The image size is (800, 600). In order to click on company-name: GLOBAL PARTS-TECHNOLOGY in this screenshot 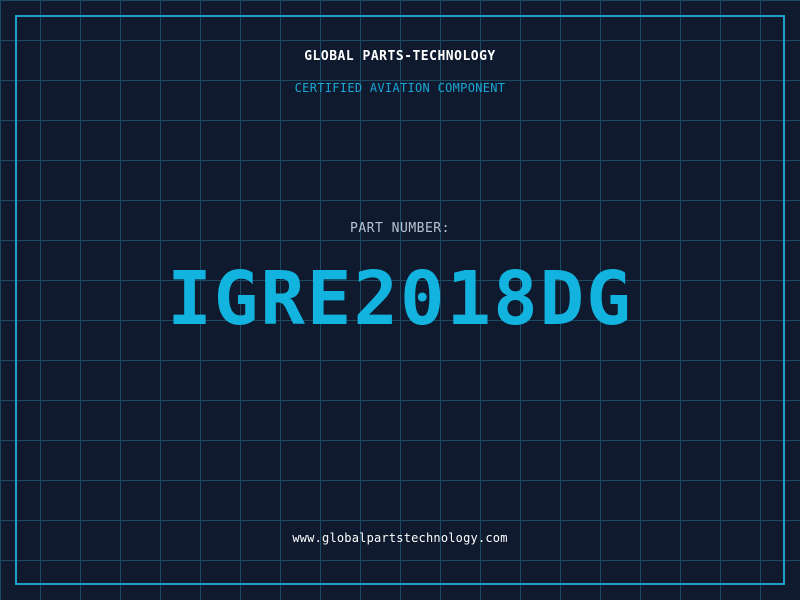, I will do `click(400, 56)`.